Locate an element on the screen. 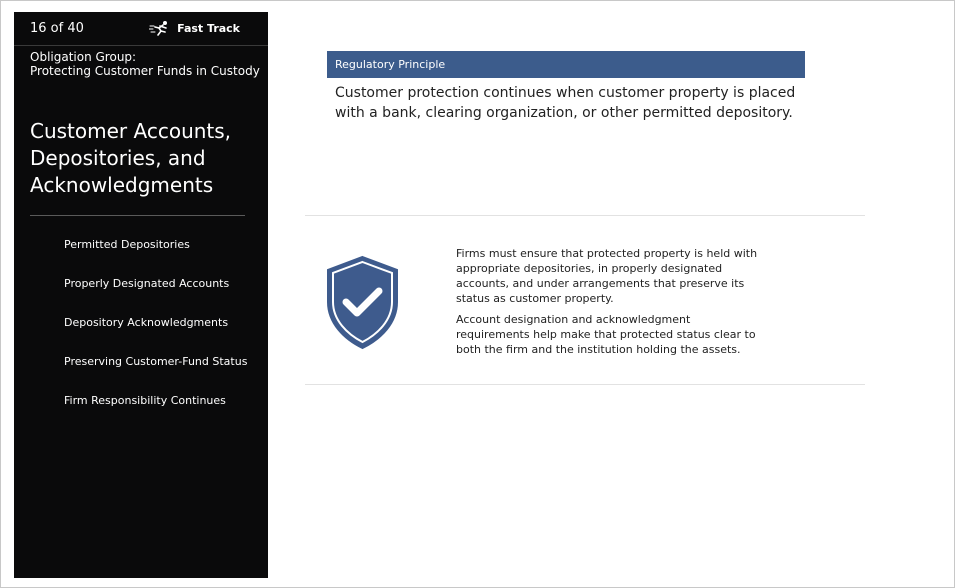 This screenshot has width=955, height=588. sidebar-header: 16 of 40 Fast Track is located at coordinates (141, 29).